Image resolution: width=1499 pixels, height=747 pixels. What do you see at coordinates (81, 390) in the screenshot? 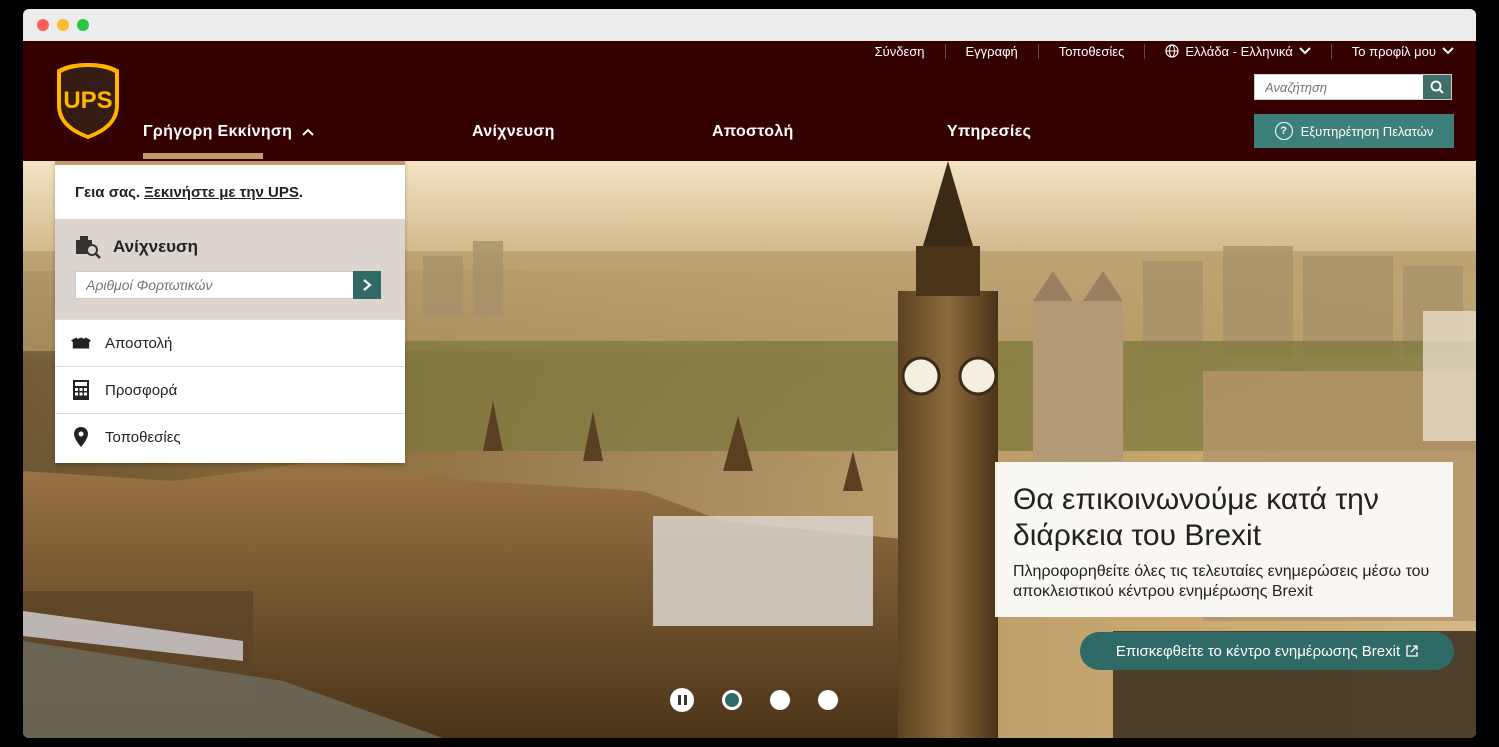
I see `calculator-icon` at bounding box center [81, 390].